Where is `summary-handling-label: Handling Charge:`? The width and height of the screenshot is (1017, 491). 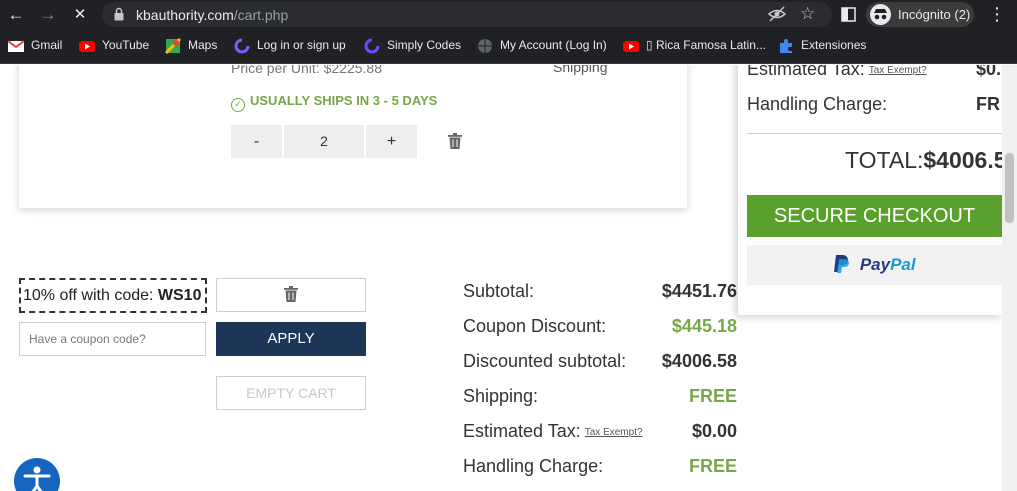 summary-handling-label: Handling Charge: is located at coordinates (817, 104).